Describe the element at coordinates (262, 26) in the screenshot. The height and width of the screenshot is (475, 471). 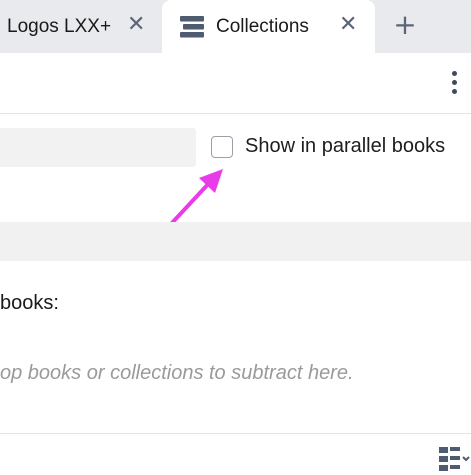
I see `tab-label: Collections` at that location.